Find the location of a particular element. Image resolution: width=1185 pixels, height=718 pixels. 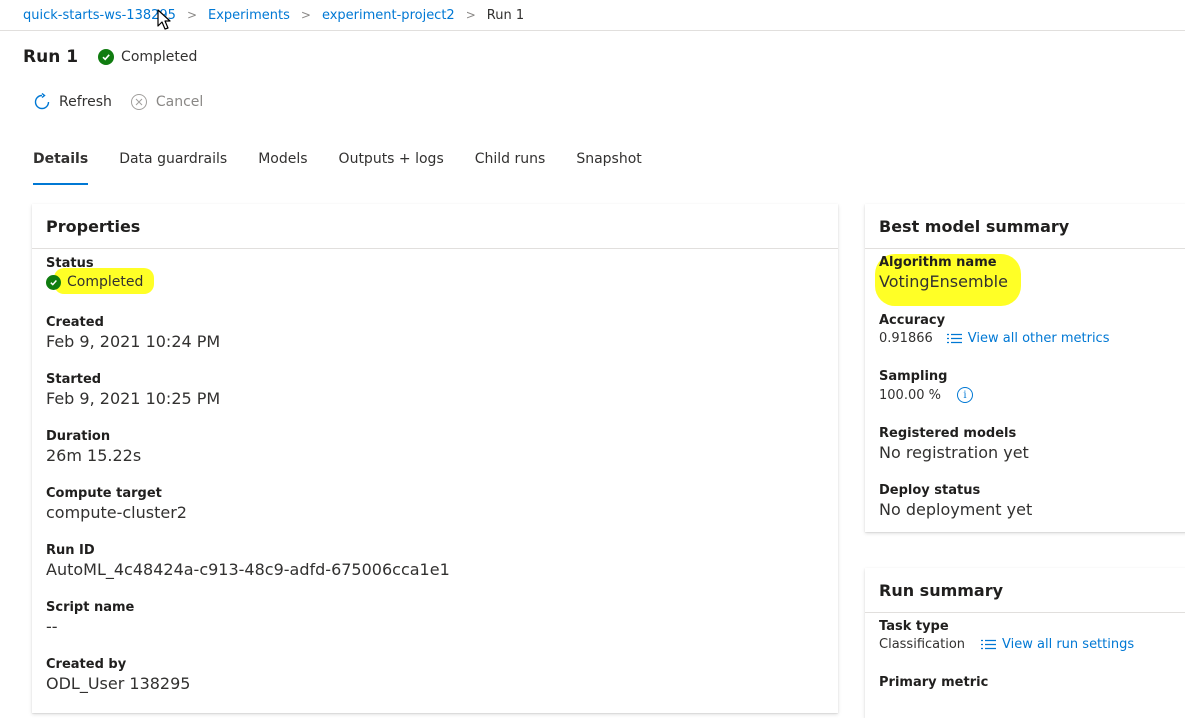

registered-models-field: Registered models No registration yet is located at coordinates (947, 444).